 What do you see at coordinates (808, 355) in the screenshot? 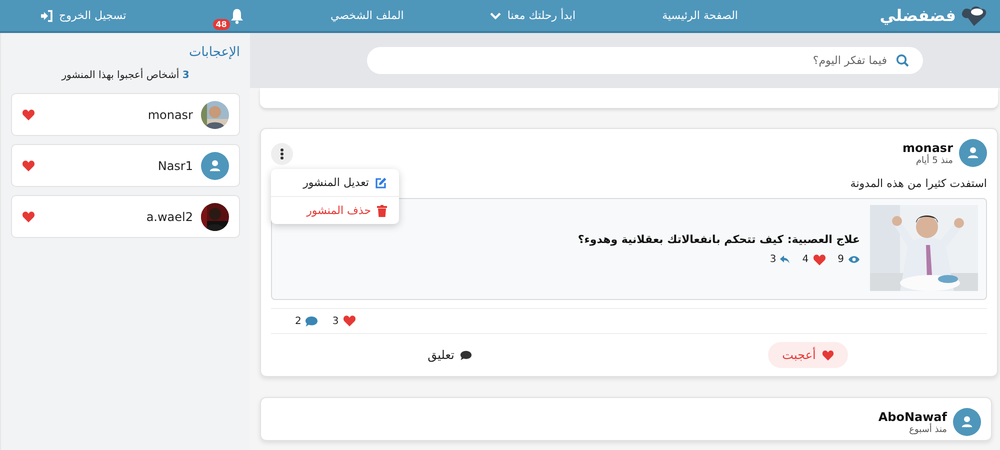
I see `like-button: أعجبت` at bounding box center [808, 355].